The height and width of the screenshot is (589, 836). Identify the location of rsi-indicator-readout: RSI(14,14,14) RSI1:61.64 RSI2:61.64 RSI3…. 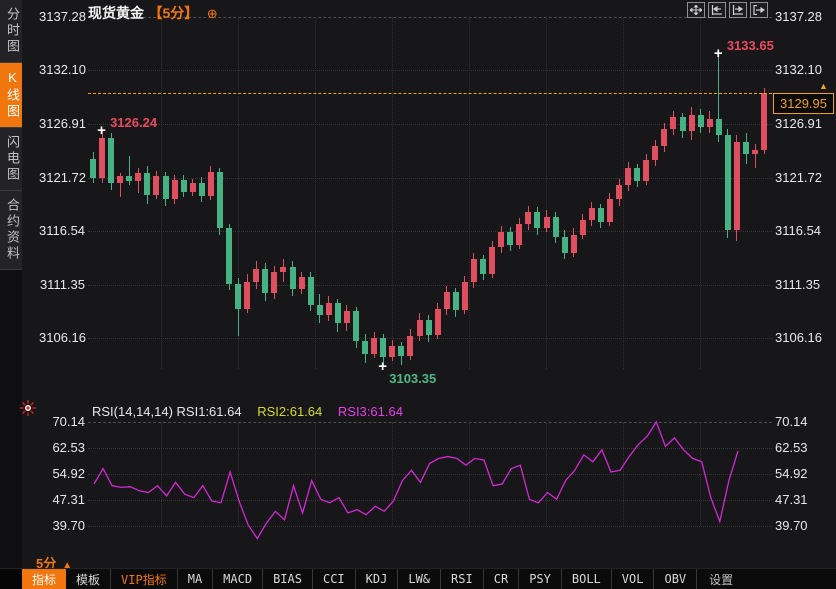
(247, 411).